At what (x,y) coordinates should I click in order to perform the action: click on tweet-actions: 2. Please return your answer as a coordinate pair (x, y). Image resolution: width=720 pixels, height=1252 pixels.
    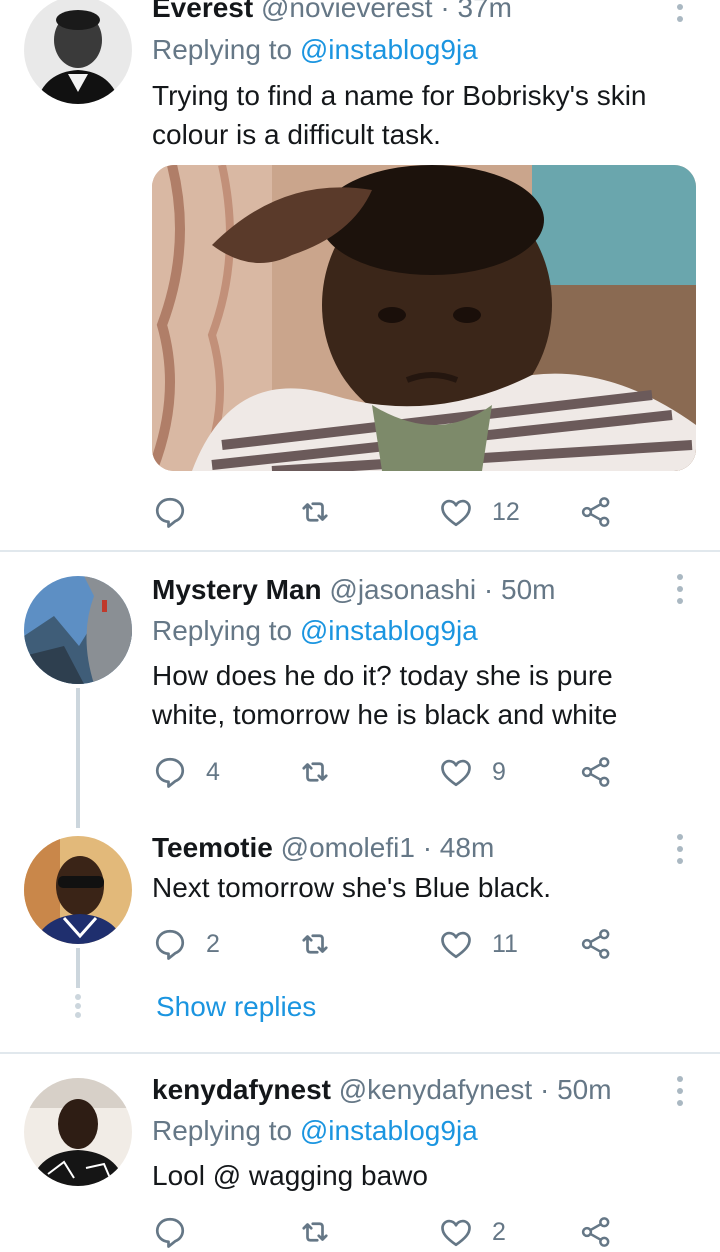
    Looking at the image, I should click on (412, 1232).